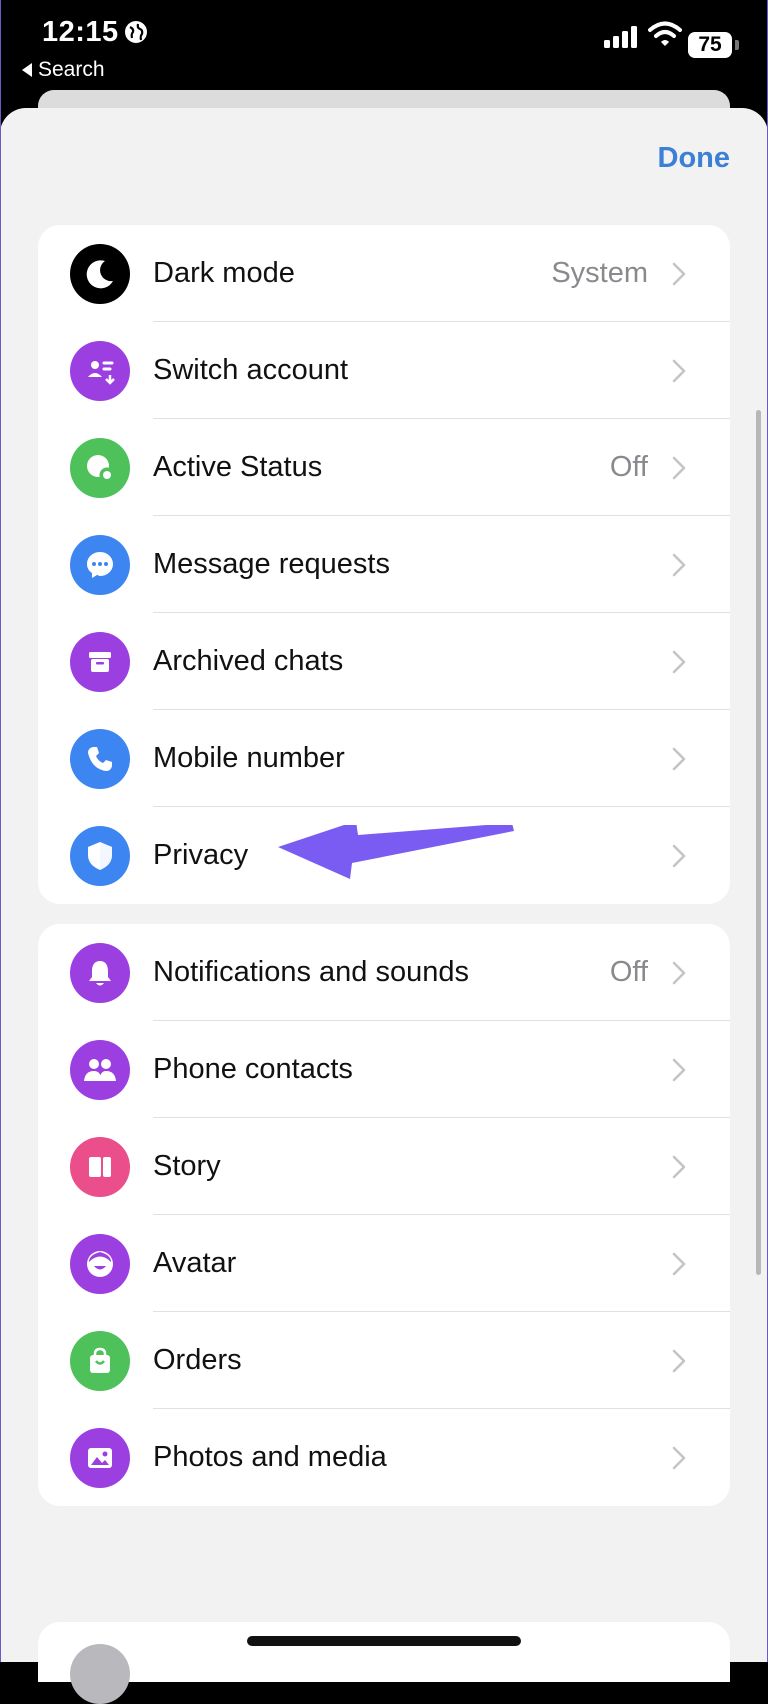 The image size is (768, 1704). What do you see at coordinates (384, 1641) in the screenshot?
I see `home-indicator` at bounding box center [384, 1641].